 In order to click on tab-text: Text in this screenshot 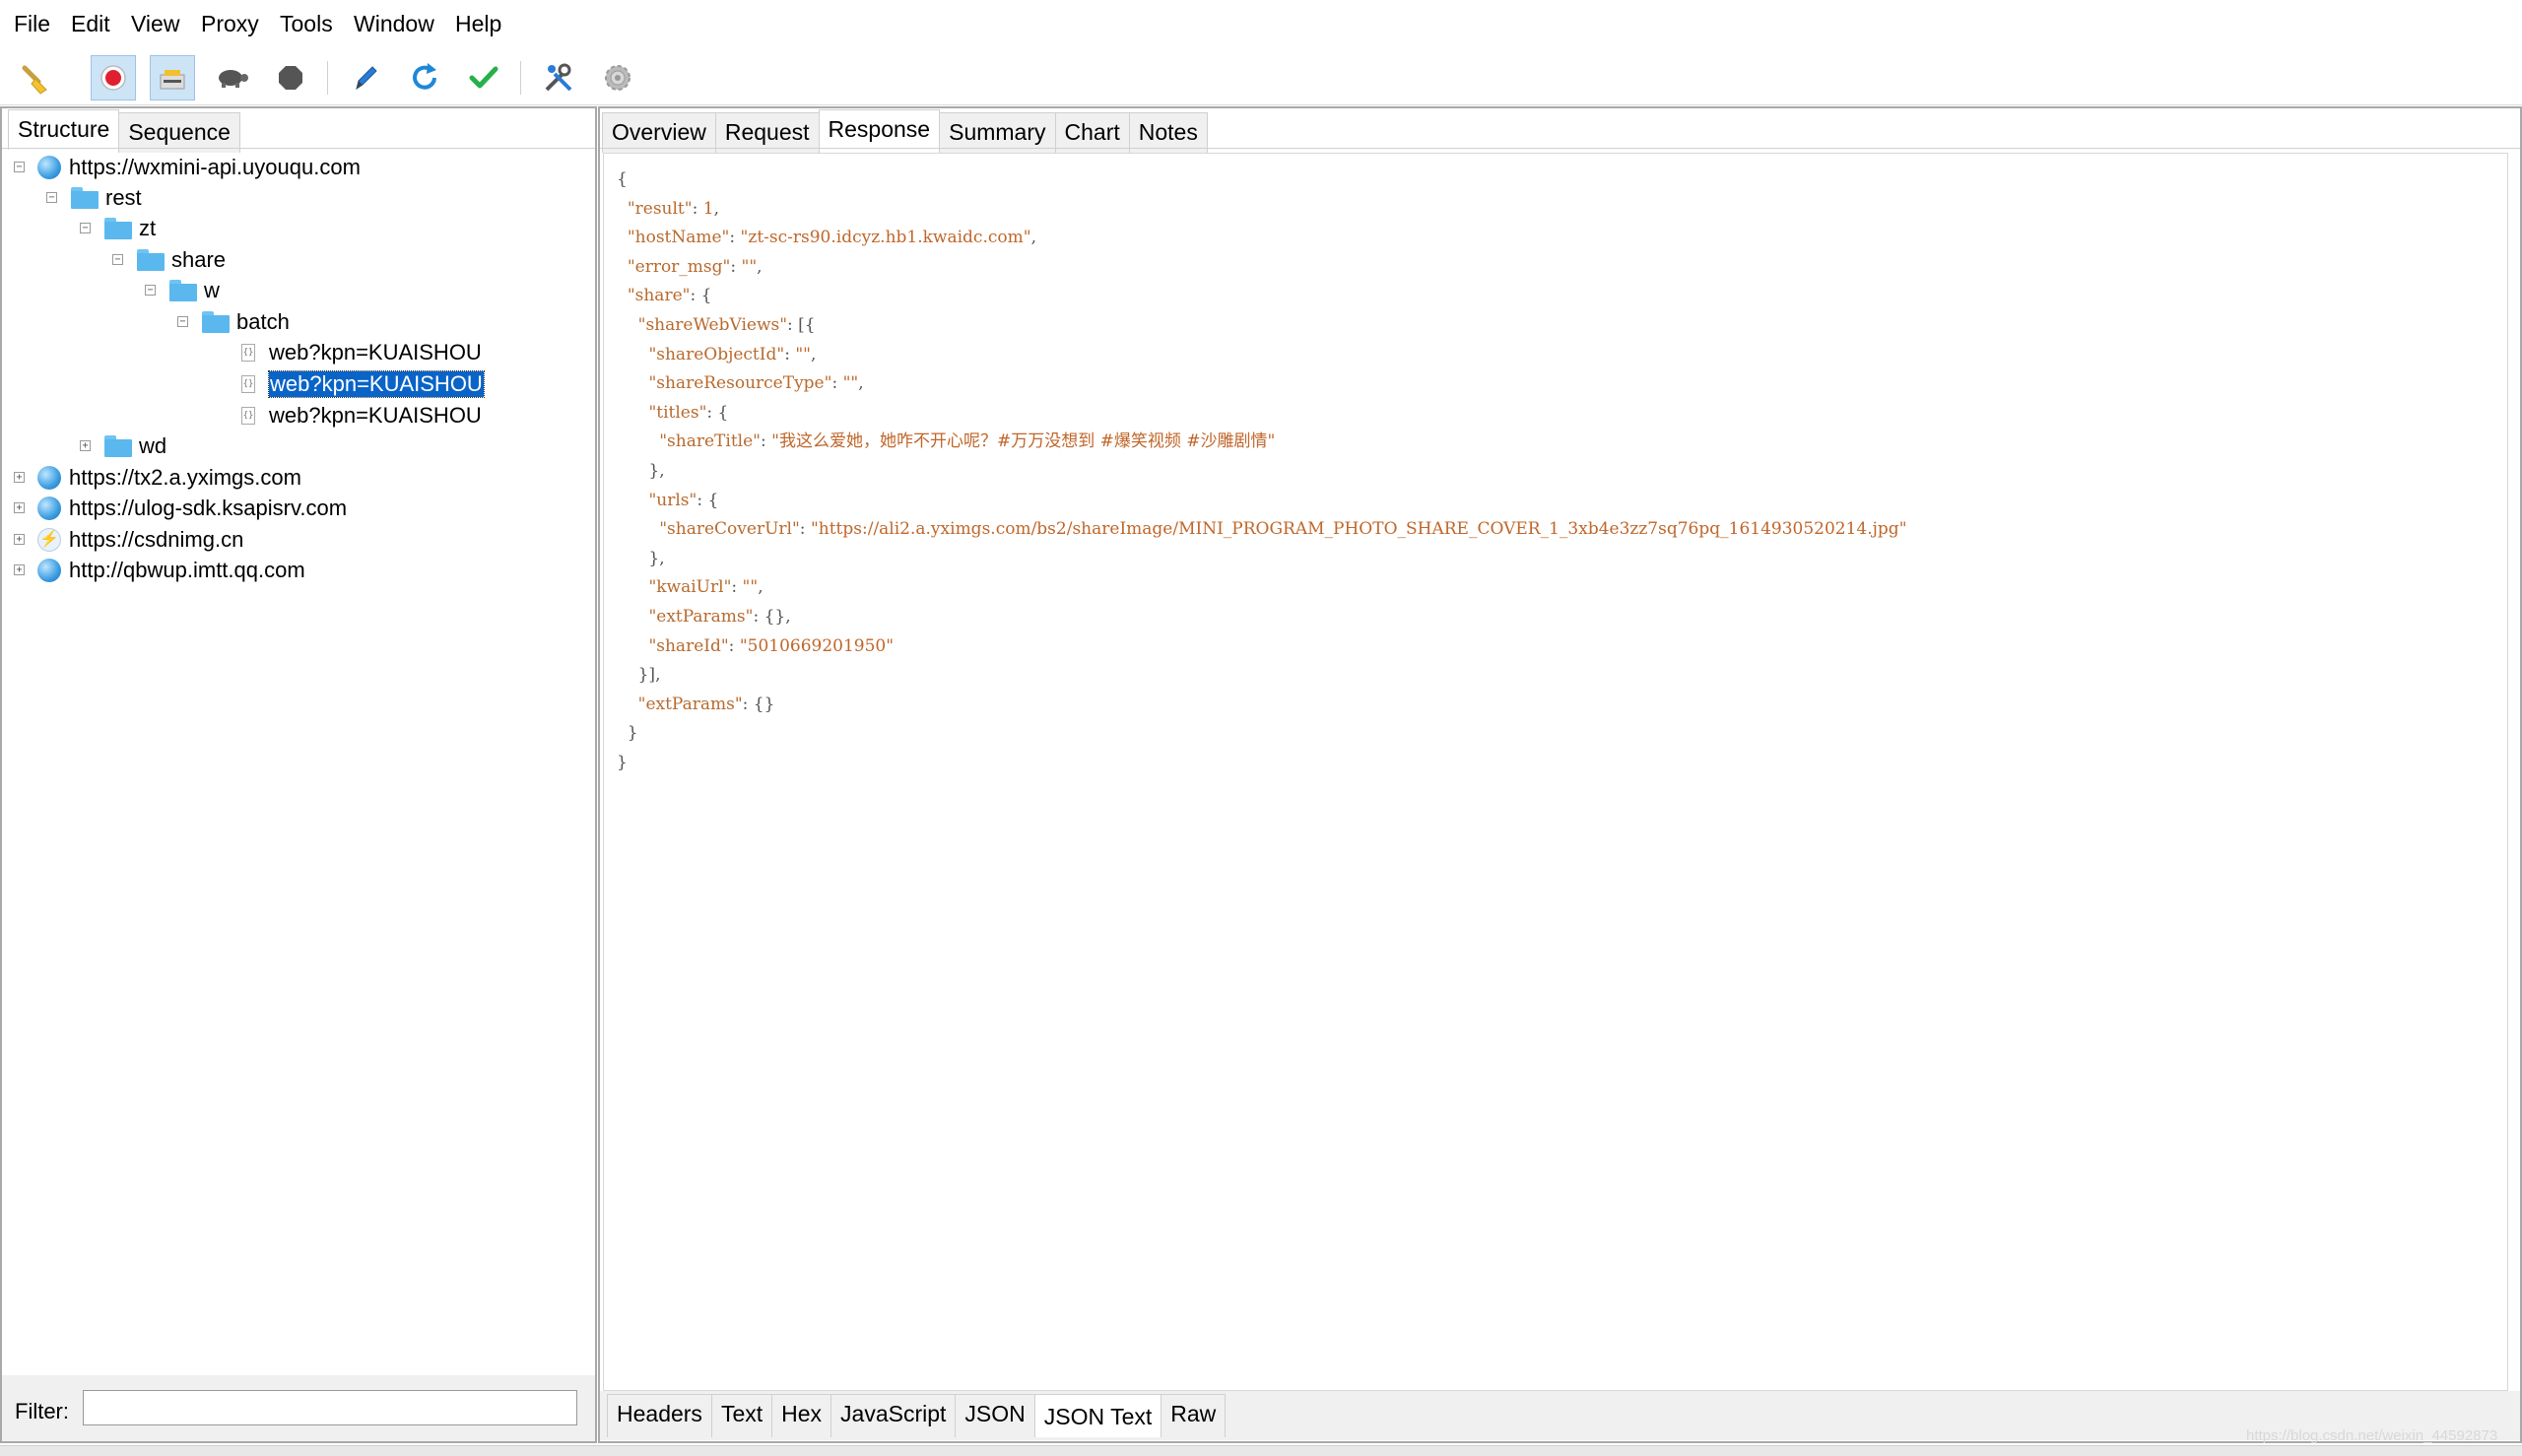, I will do `click(741, 1415)`.